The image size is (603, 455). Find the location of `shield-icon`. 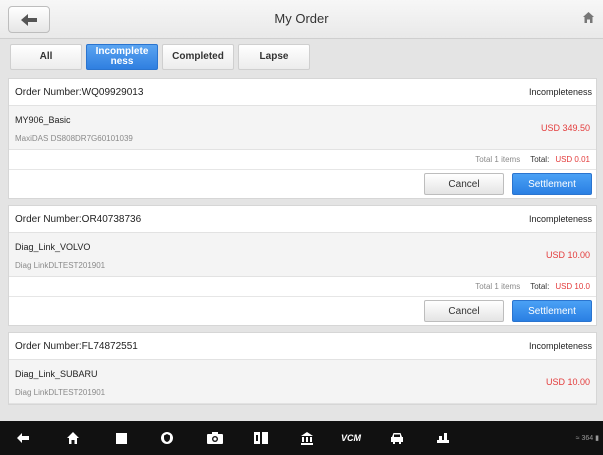

shield-icon is located at coordinates (167, 438).